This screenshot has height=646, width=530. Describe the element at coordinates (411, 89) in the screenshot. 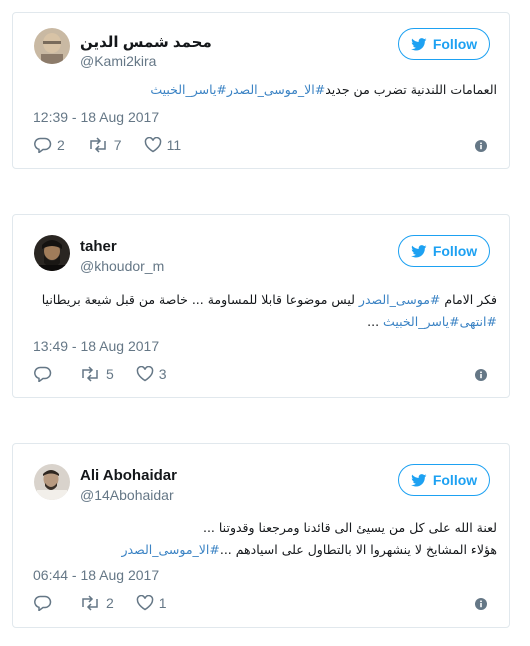

I see `tweet-text-plain: العمامات اللندنية تضرب من جديد` at that location.